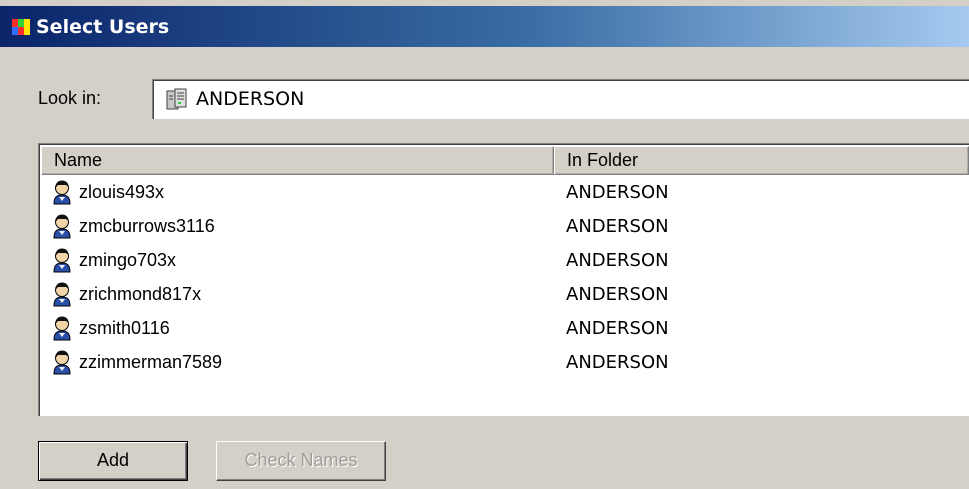  I want to click on list-item: zsmith0116 ANDERSON, so click(505, 328).